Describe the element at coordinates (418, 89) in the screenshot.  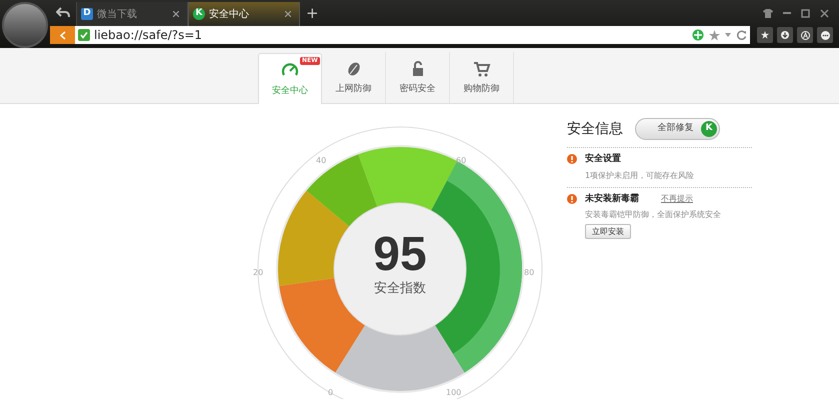
I see `tab-label: 密码安全` at that location.